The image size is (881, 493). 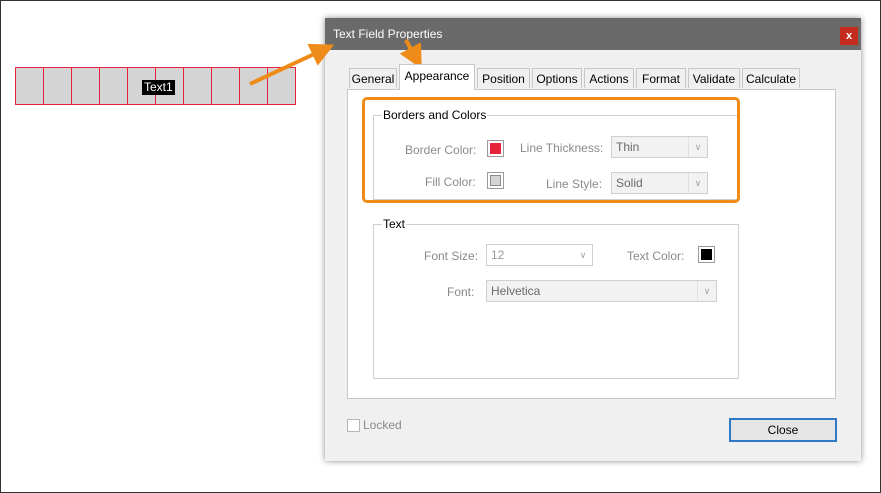 I want to click on annotation-arrow-to-dialog, so click(x=292, y=64).